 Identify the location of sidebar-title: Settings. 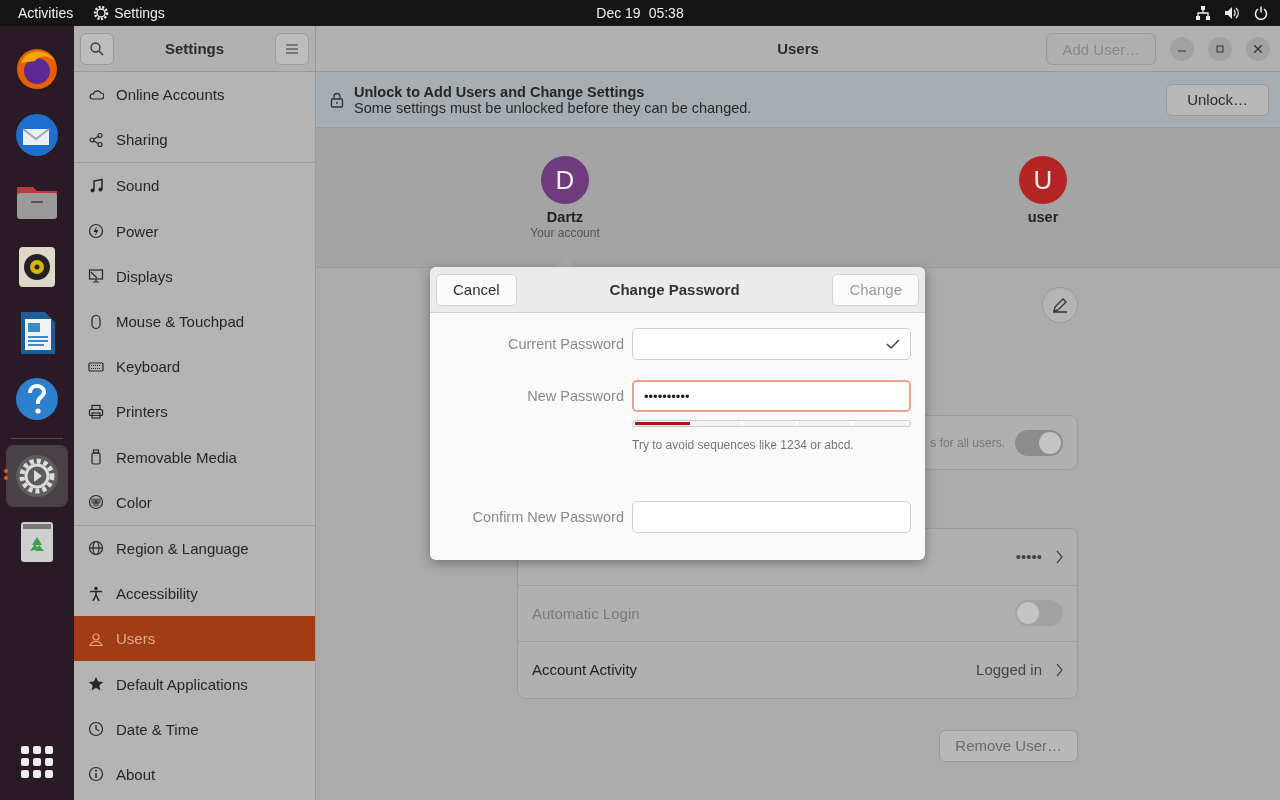
(194, 48).